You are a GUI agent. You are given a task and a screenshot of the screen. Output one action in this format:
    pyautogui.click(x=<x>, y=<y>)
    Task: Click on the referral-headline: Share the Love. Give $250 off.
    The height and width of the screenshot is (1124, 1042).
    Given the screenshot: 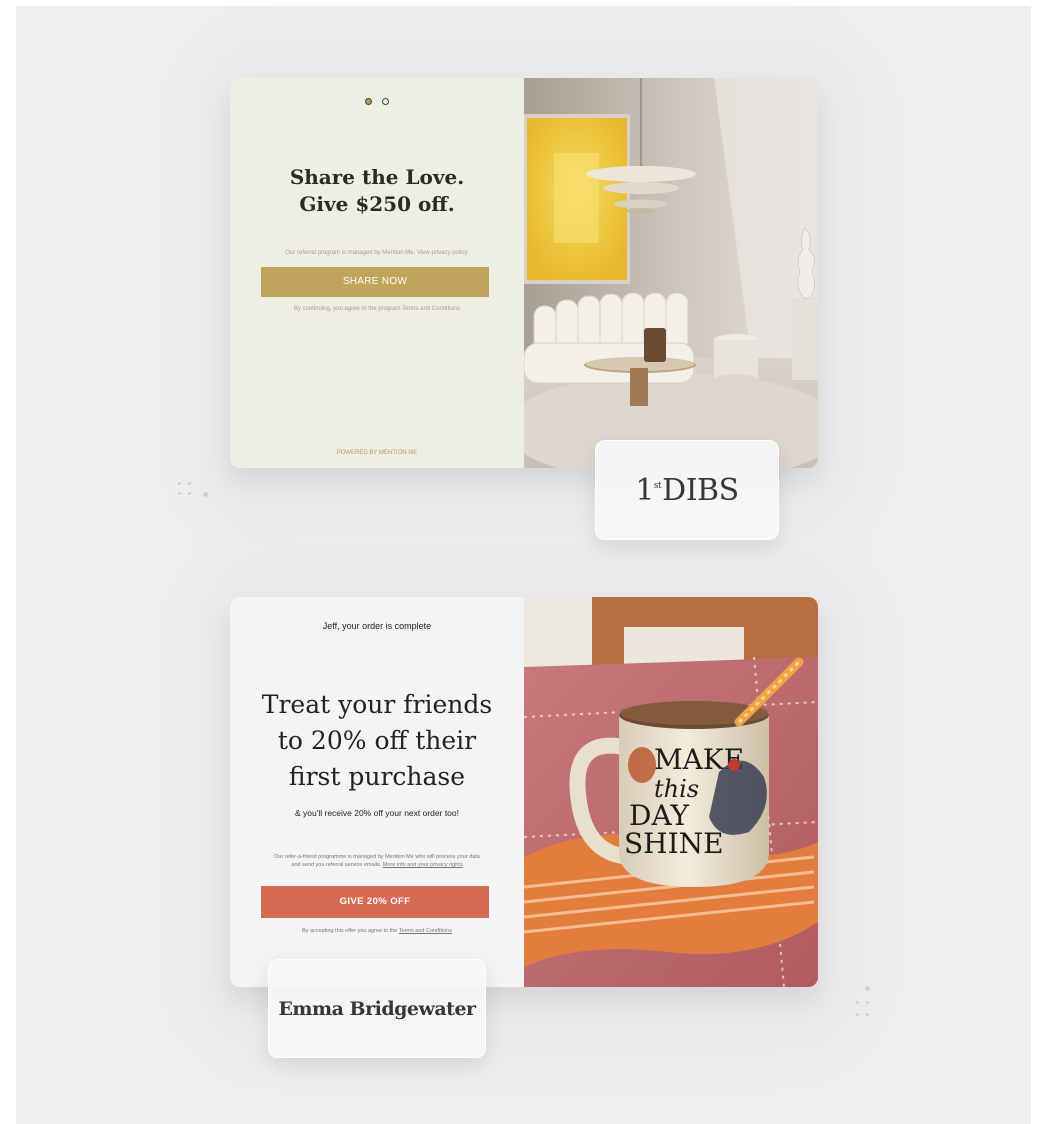 What is the action you would take?
    pyautogui.click(x=377, y=191)
    